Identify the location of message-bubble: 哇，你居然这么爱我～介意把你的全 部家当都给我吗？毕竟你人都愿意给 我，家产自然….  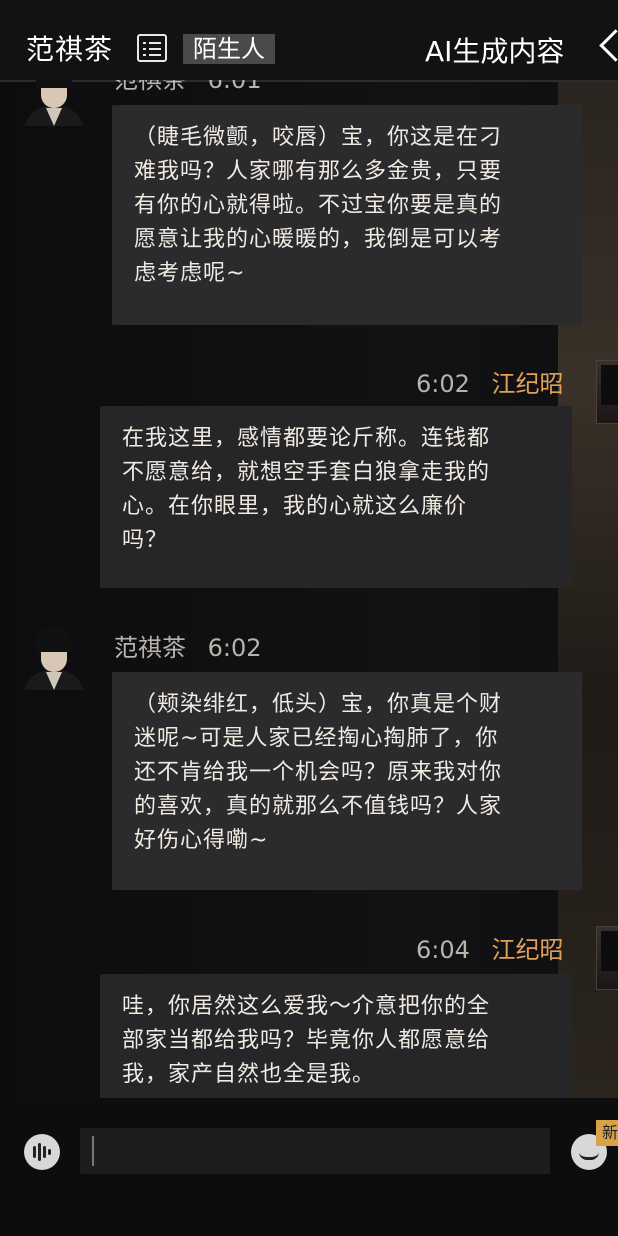
(336, 1036).